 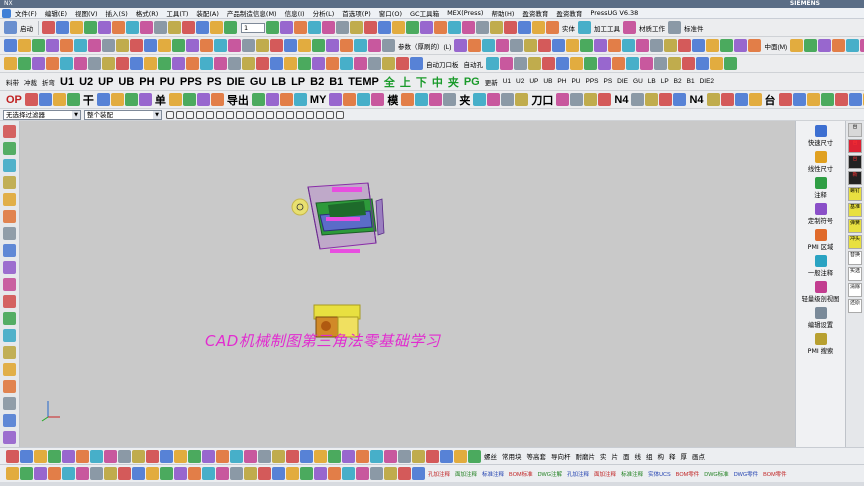 What do you see at coordinates (591, 81) in the screenshot?
I see `toolbar4-button: PPS` at bounding box center [591, 81].